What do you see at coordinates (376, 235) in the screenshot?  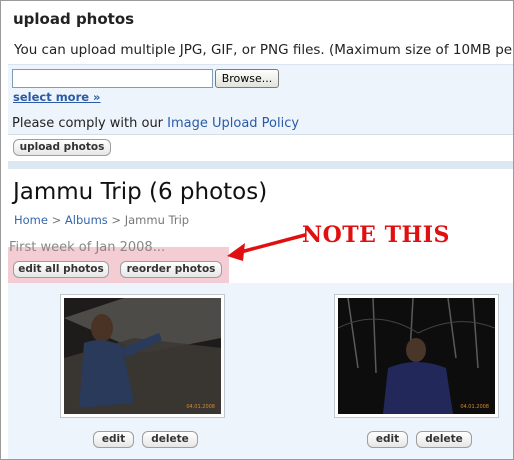 I see `note-annotation: NOTE THIS` at bounding box center [376, 235].